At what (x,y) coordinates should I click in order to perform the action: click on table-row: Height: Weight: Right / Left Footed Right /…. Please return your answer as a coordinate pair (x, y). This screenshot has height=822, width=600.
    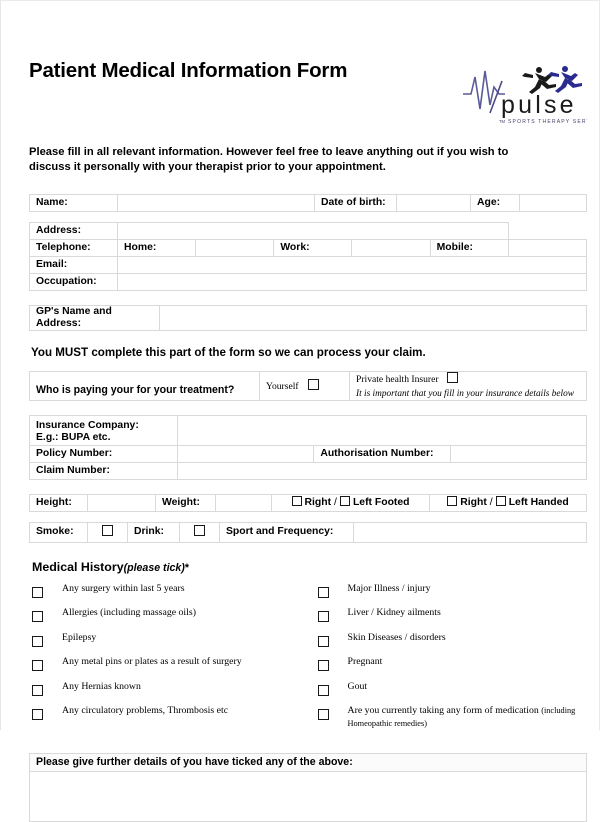
    Looking at the image, I should click on (308, 502).